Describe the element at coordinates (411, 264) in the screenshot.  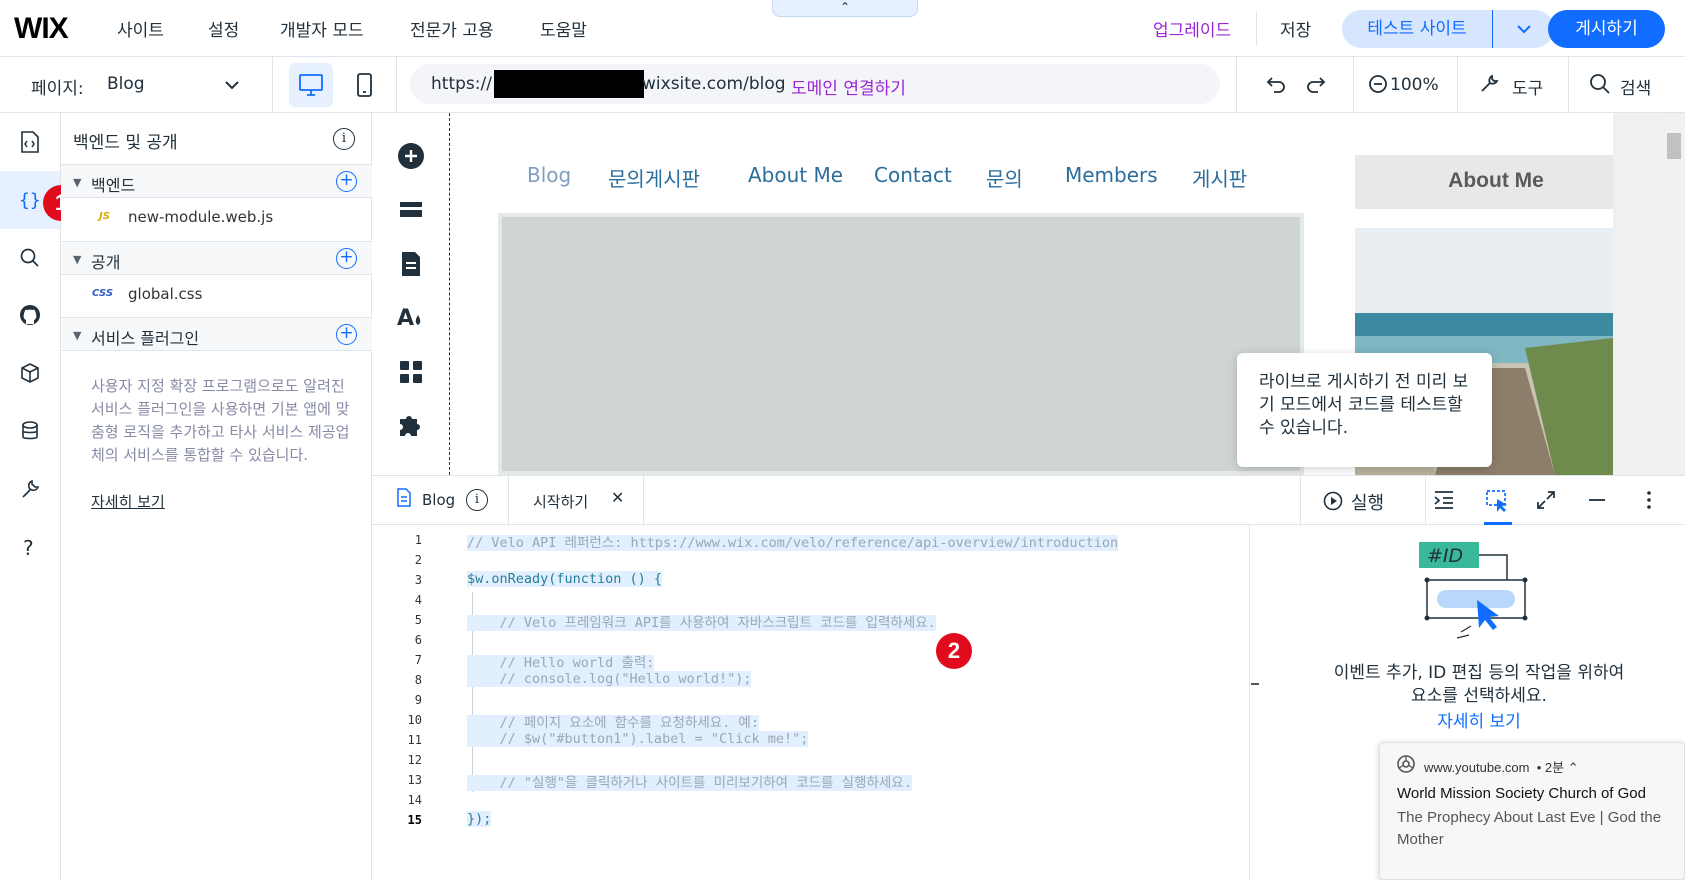
I see `pages-icon` at that location.